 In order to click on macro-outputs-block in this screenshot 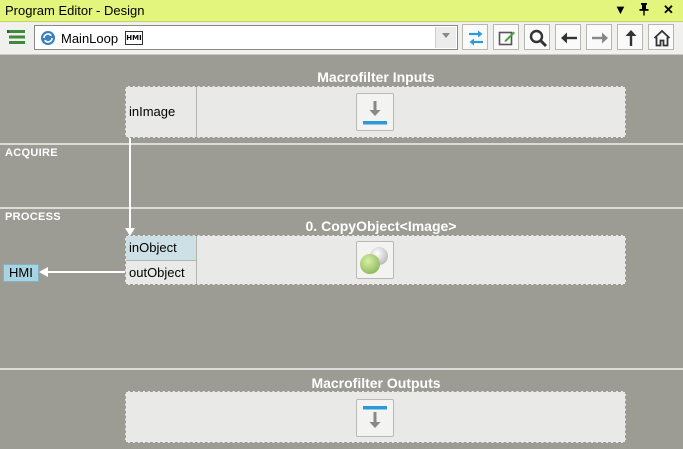, I will do `click(375, 417)`.